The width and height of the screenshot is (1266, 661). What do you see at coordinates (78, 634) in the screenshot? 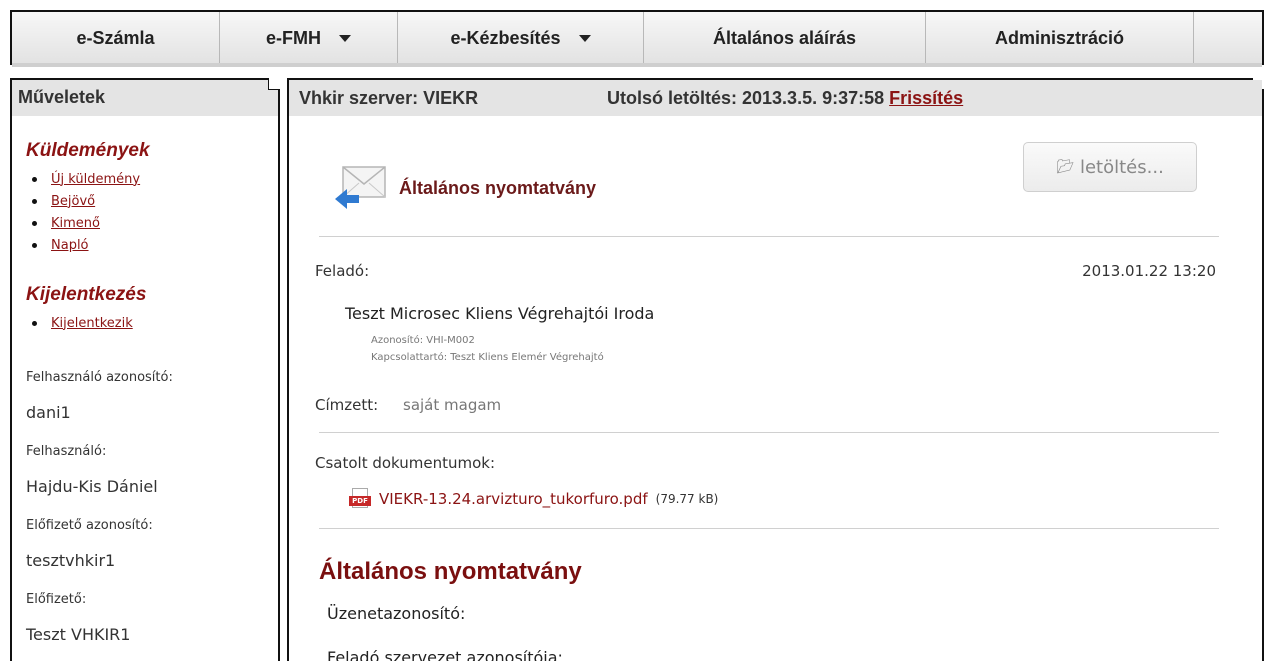
I see `subscriber-value: Teszt VHKIR1` at bounding box center [78, 634].